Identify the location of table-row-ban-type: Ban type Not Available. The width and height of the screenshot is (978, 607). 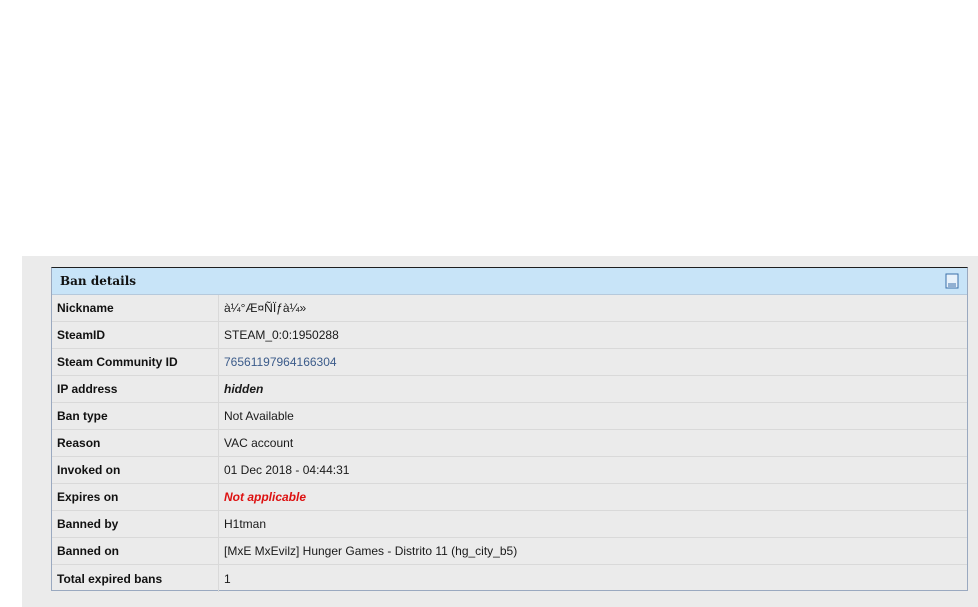
(509, 416).